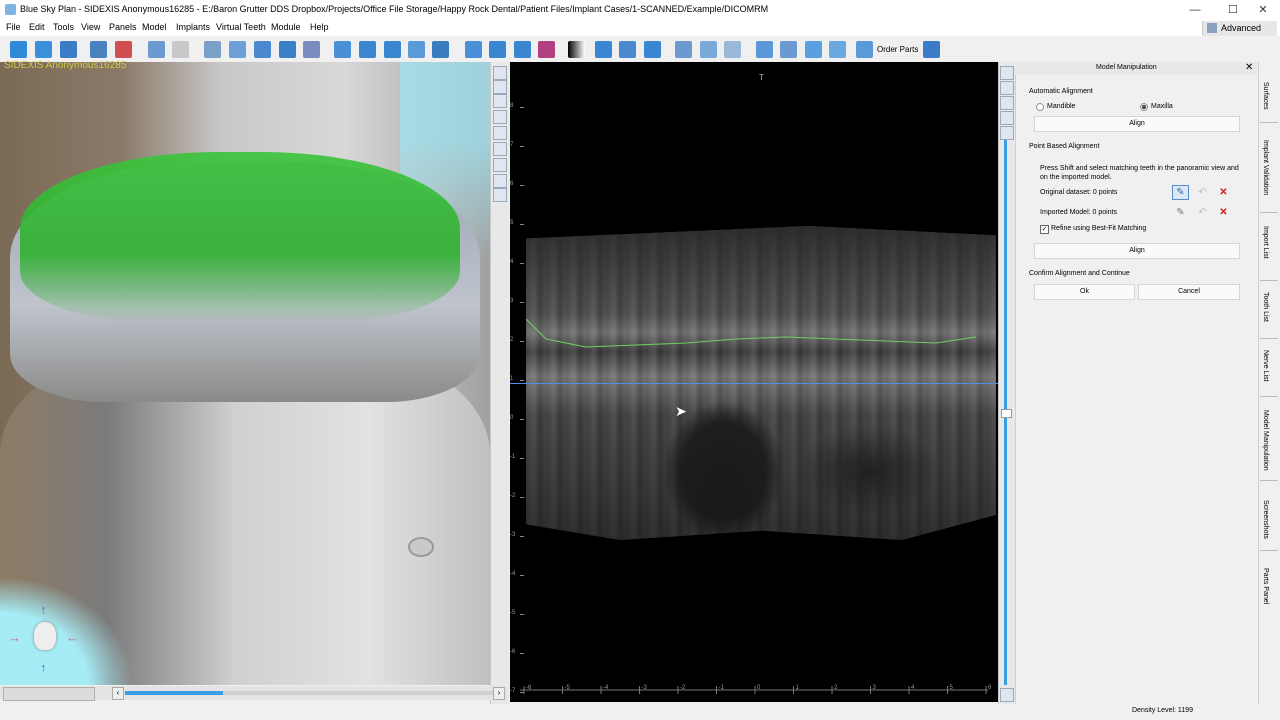 The width and height of the screenshot is (1280, 720). What do you see at coordinates (1202, 212) in the screenshot?
I see `undo-imported-icon: ↶` at bounding box center [1202, 212].